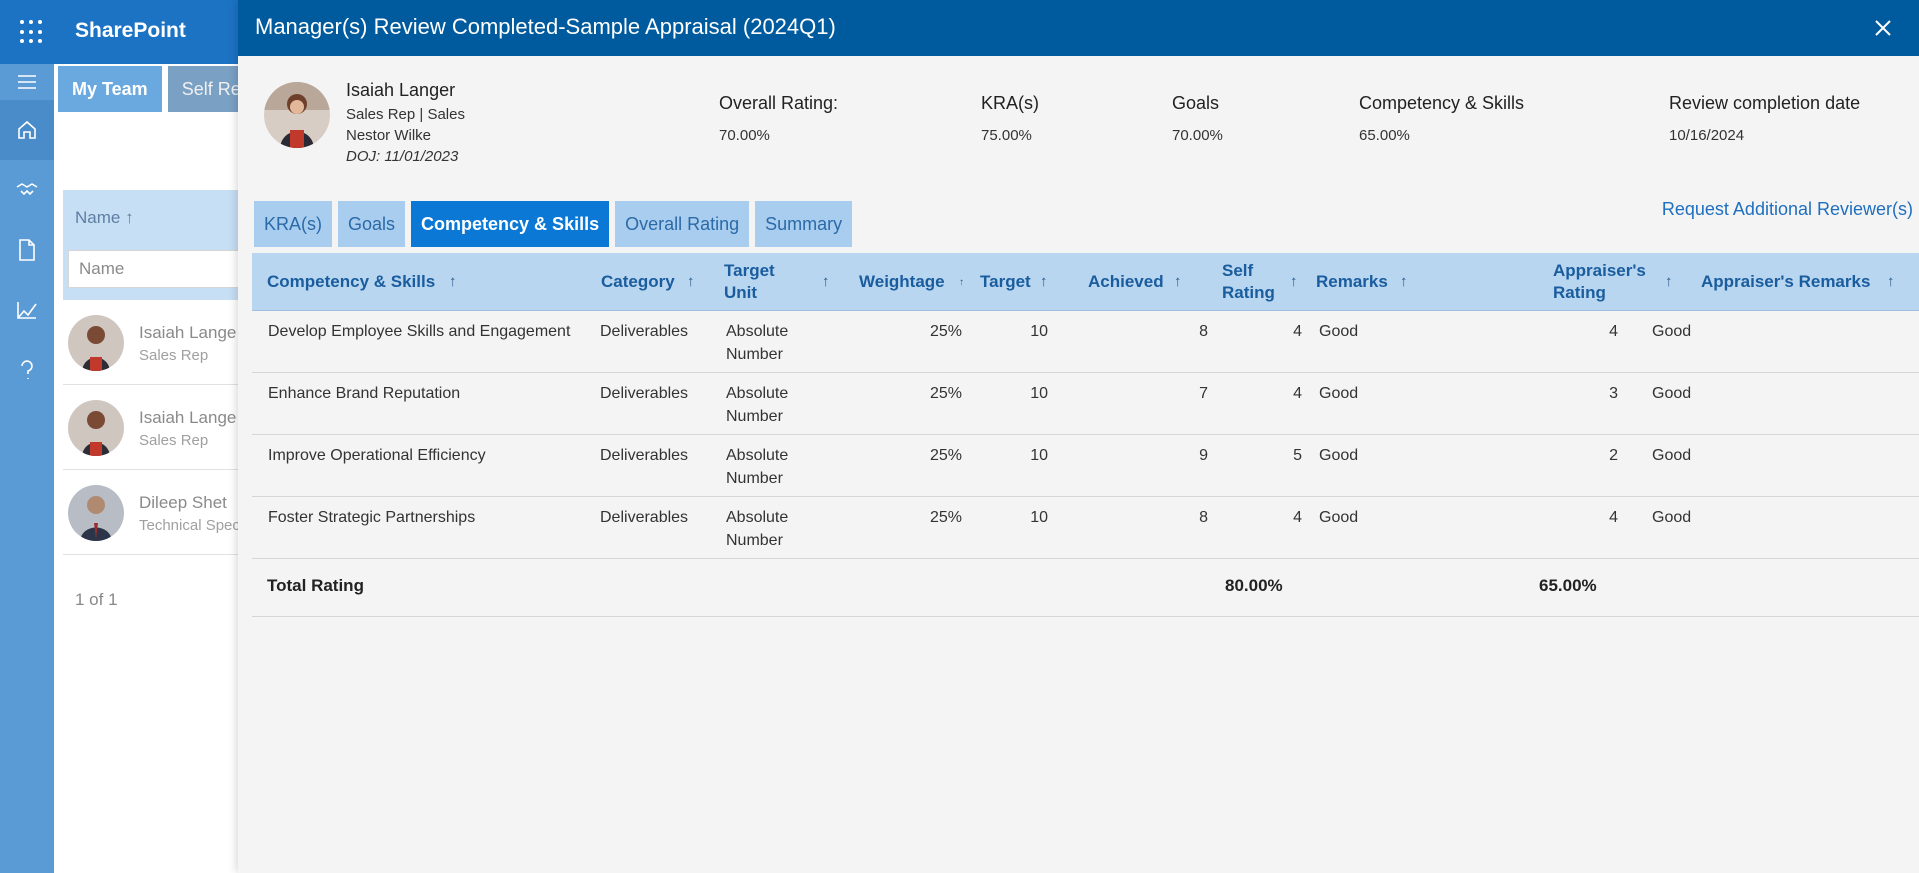 The image size is (1919, 873). I want to click on close-icon, so click(1883, 28).